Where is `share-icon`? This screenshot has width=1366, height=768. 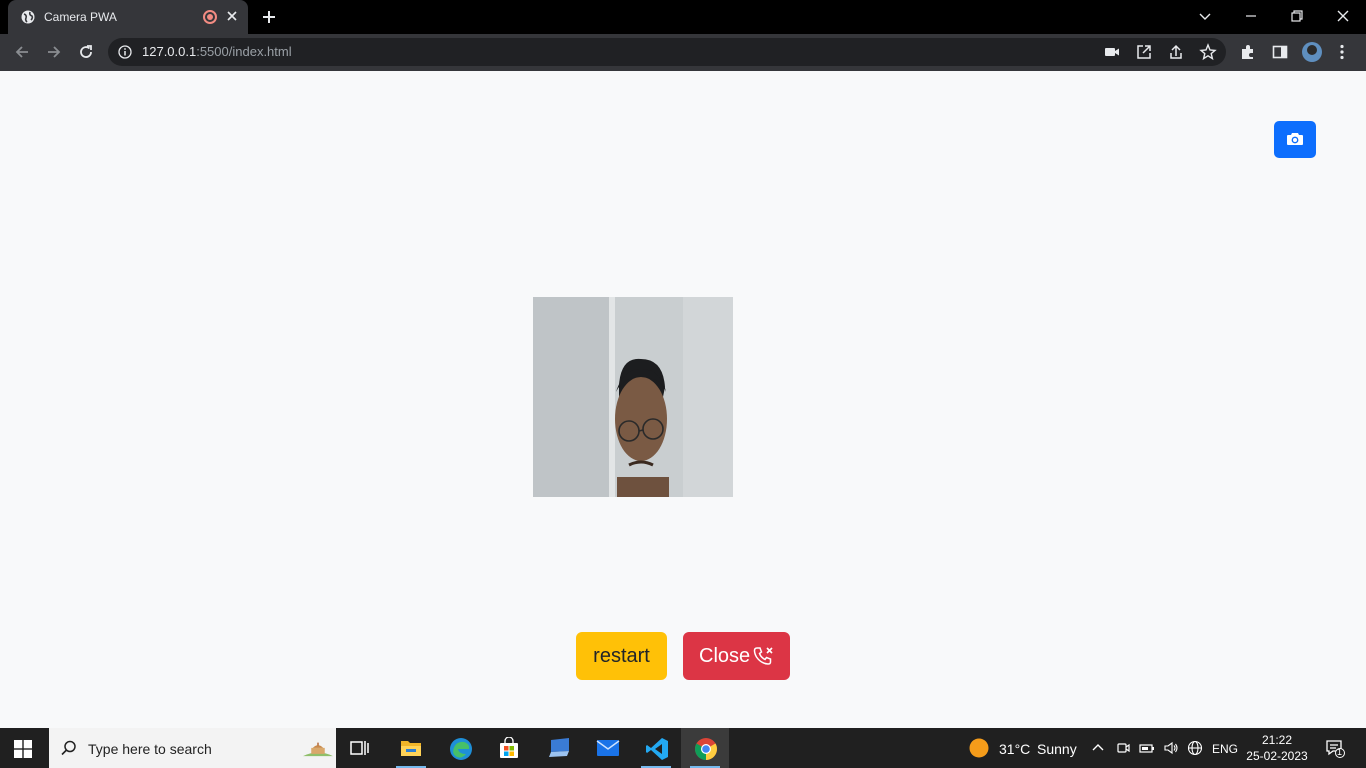
share-icon is located at coordinates (1176, 52).